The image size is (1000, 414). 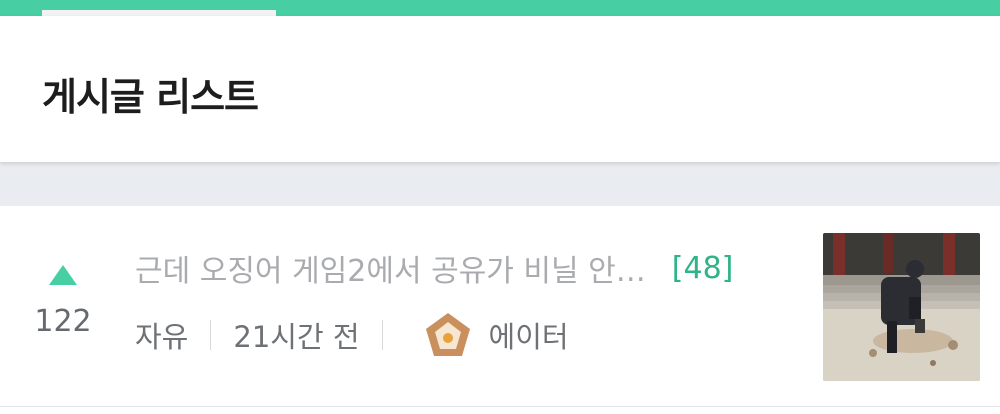 What do you see at coordinates (901, 307) in the screenshot?
I see `post-thumbnail` at bounding box center [901, 307].